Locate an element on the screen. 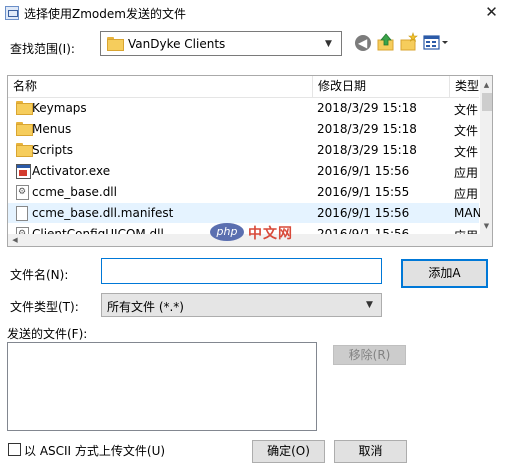  look-in-dropdown: VanDyke Clients ▼ is located at coordinates (221, 43).